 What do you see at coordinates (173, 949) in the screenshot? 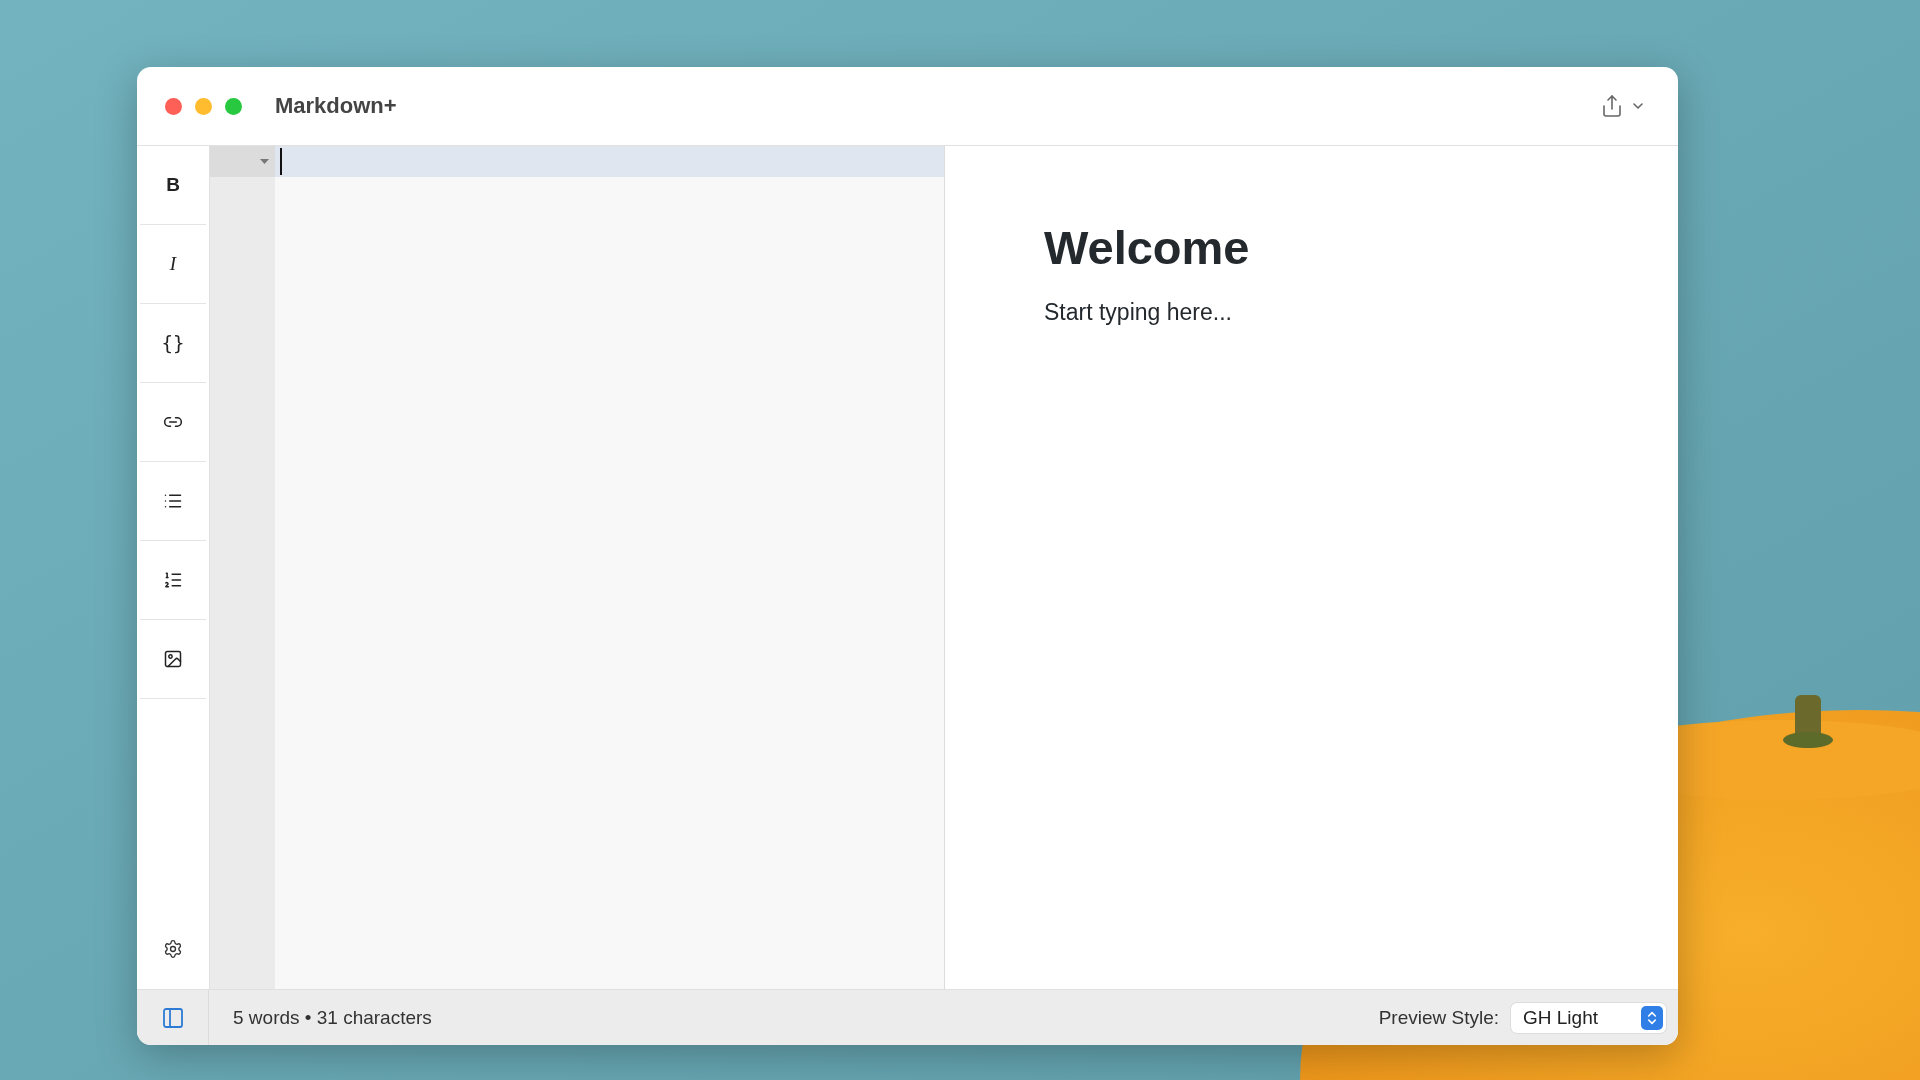
I see `settings-icon` at bounding box center [173, 949].